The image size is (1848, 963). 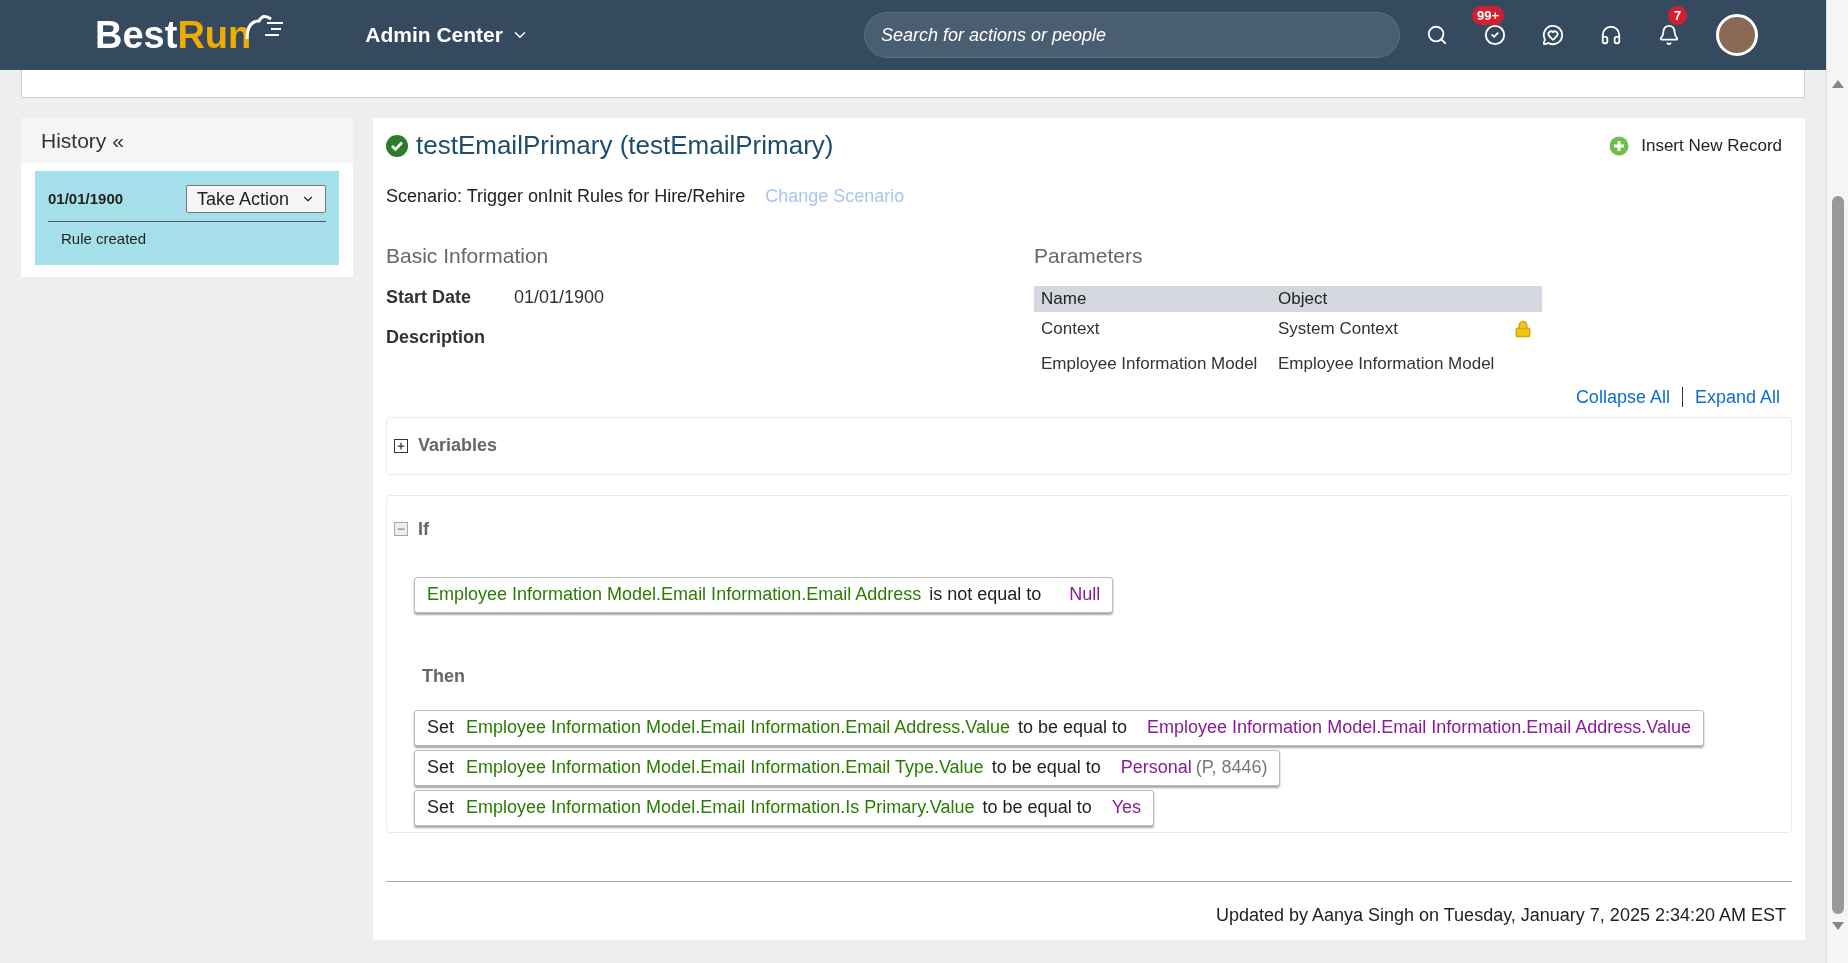 I want to click on column-header: Name, so click(x=1064, y=298).